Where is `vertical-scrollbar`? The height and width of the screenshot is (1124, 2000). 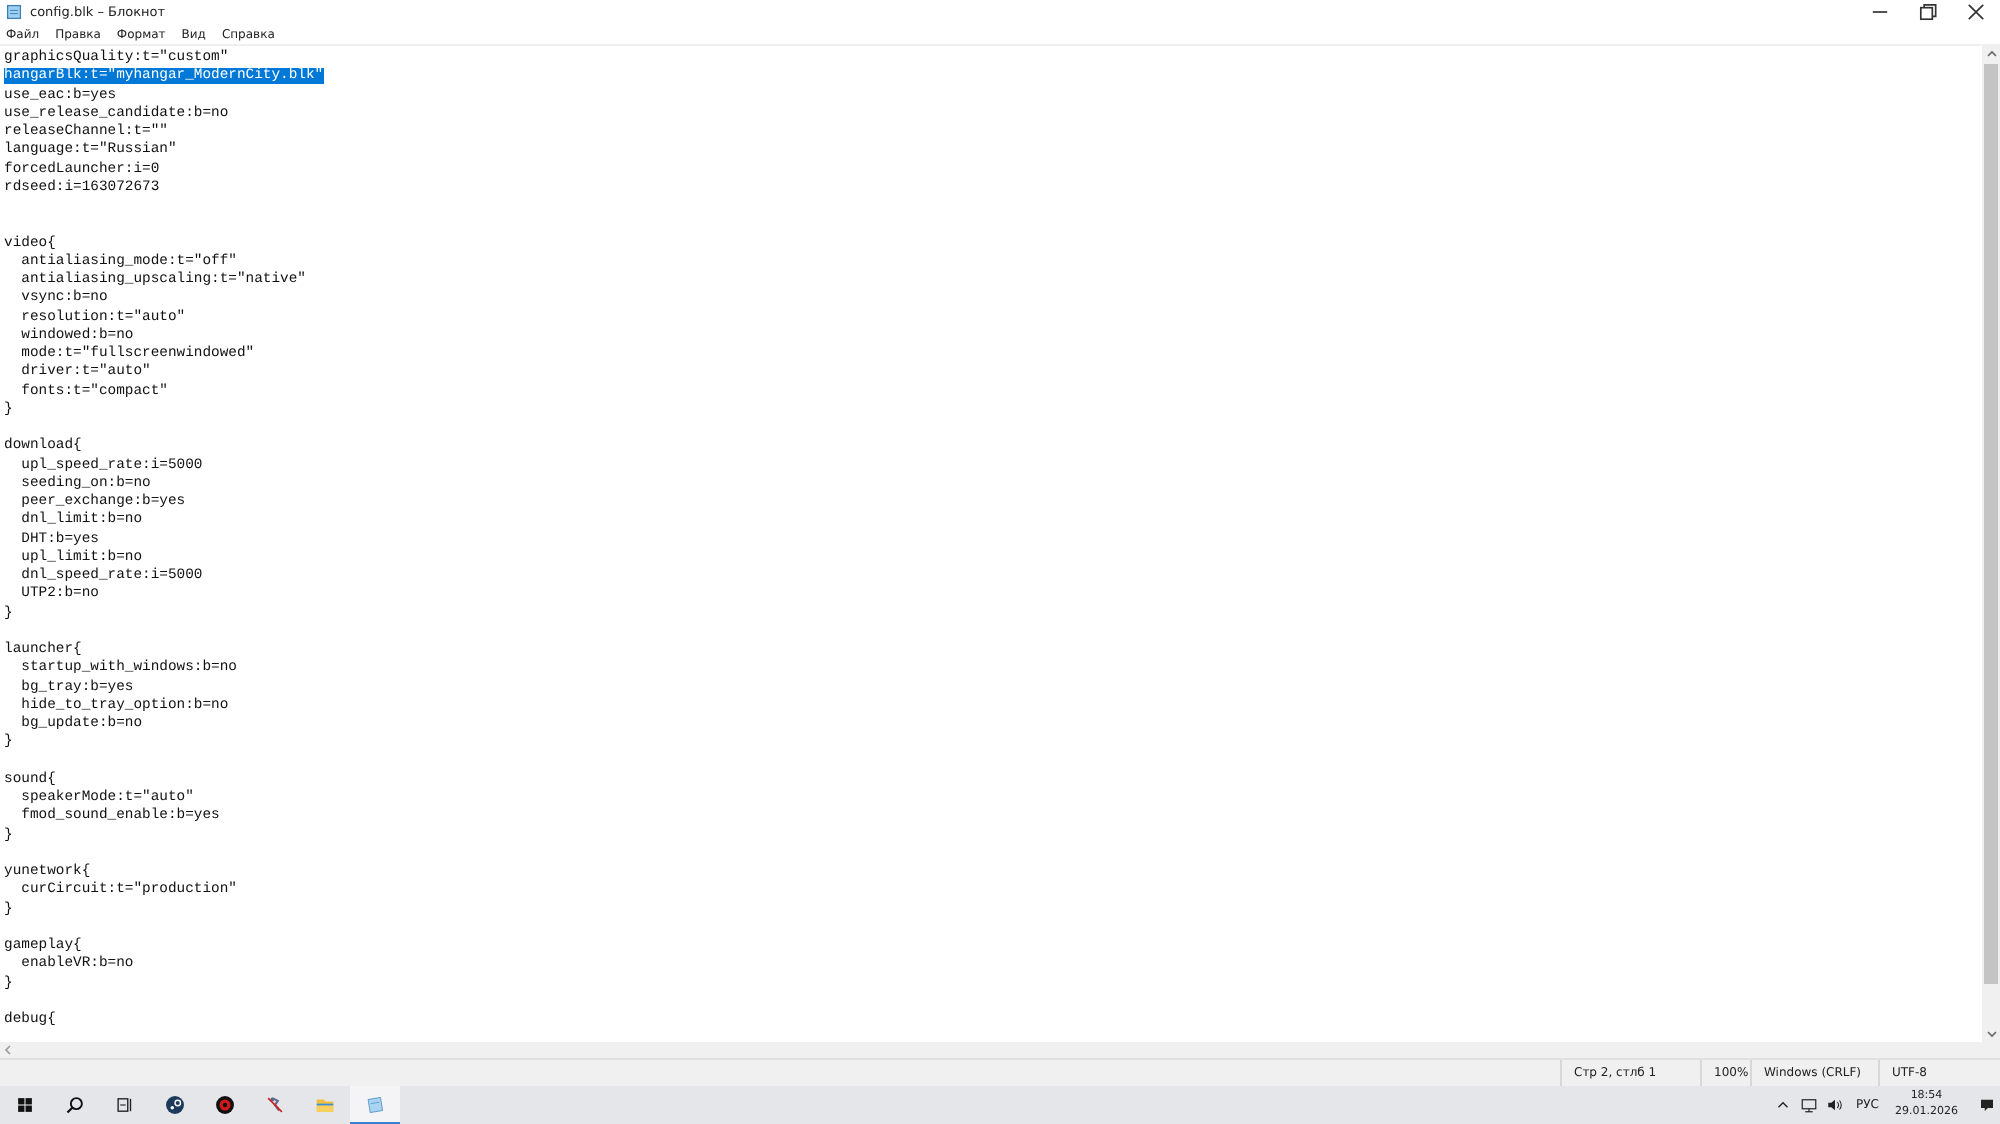 vertical-scrollbar is located at coordinates (1991, 544).